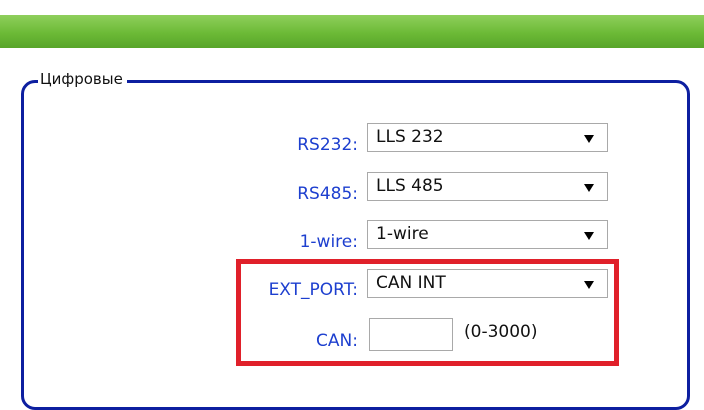  Describe the element at coordinates (327, 145) in the screenshot. I see `rs232-label: RS232:` at that location.